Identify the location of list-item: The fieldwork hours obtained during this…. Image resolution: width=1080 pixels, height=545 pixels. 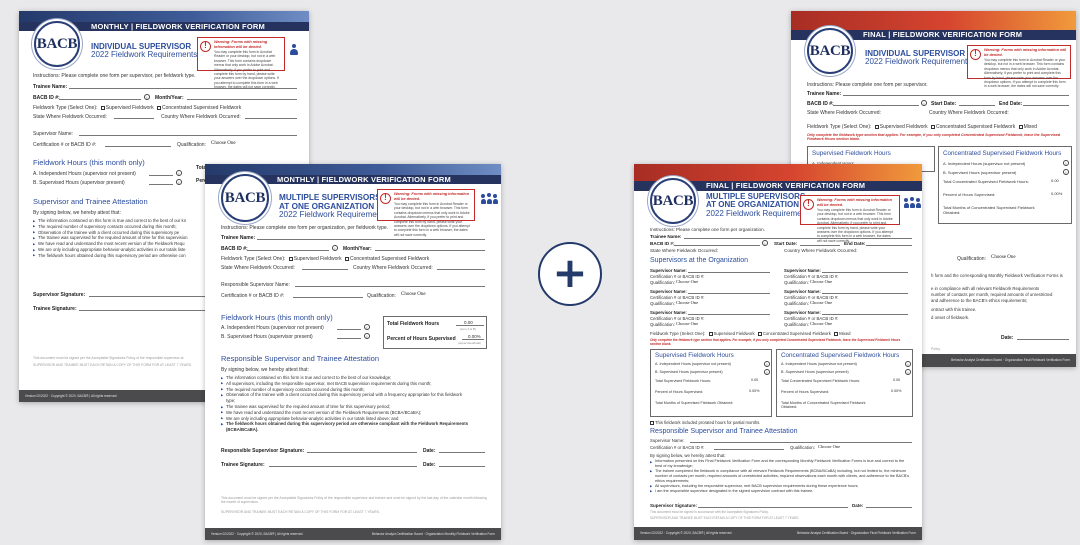
(110, 256).